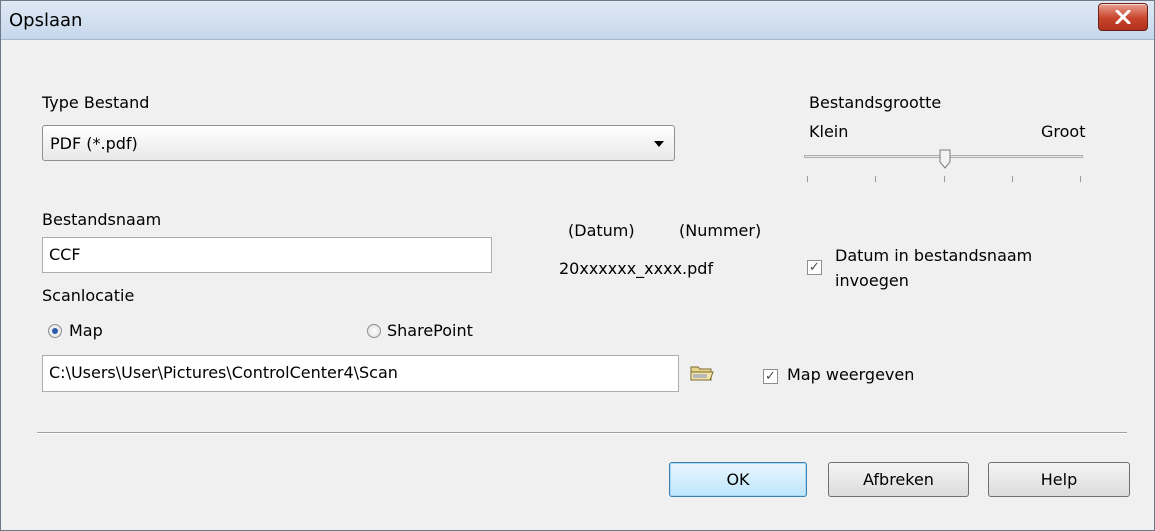  I want to click on file-size-min-label: Klein, so click(829, 131).